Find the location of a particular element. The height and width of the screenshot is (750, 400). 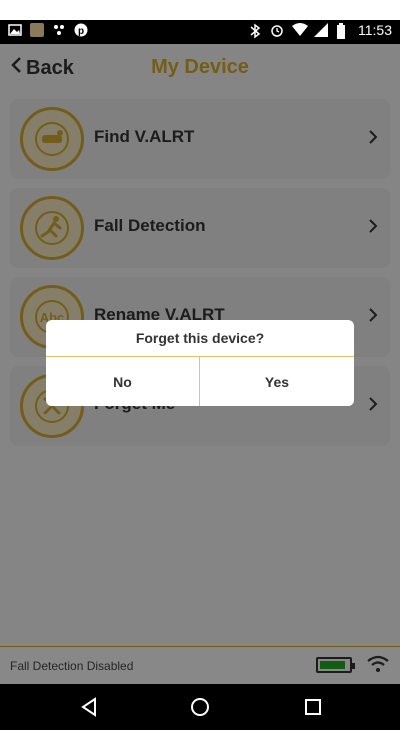

yes-button: Yes is located at coordinates (277, 381).